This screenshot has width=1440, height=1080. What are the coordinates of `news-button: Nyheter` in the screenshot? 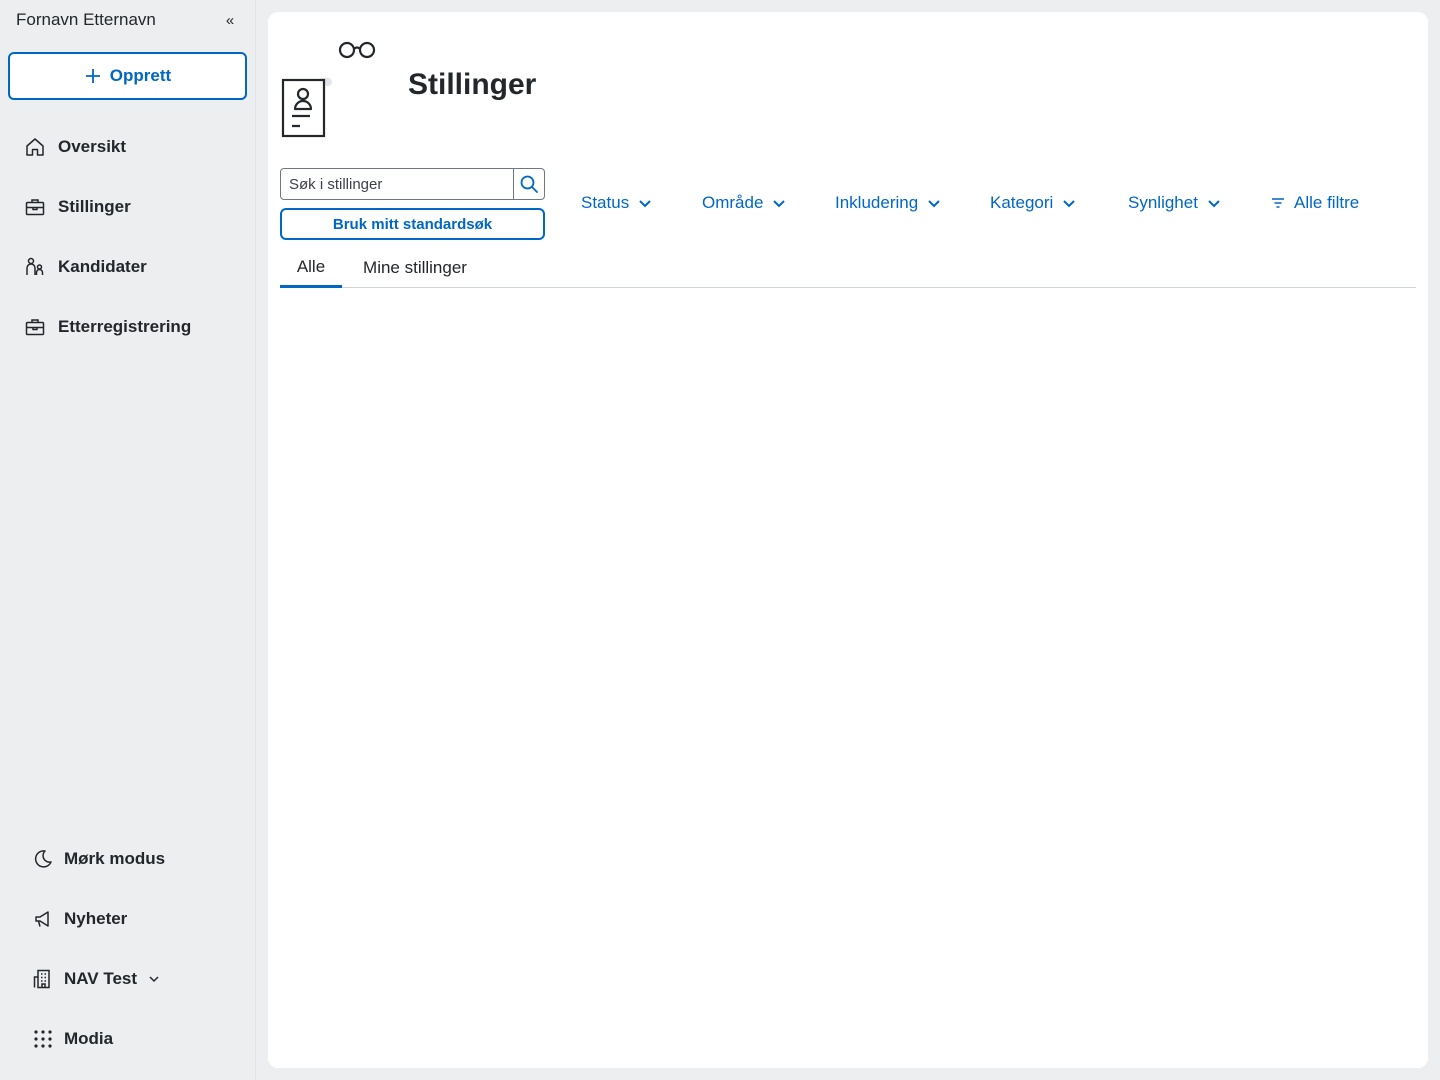 It's located at (132, 919).